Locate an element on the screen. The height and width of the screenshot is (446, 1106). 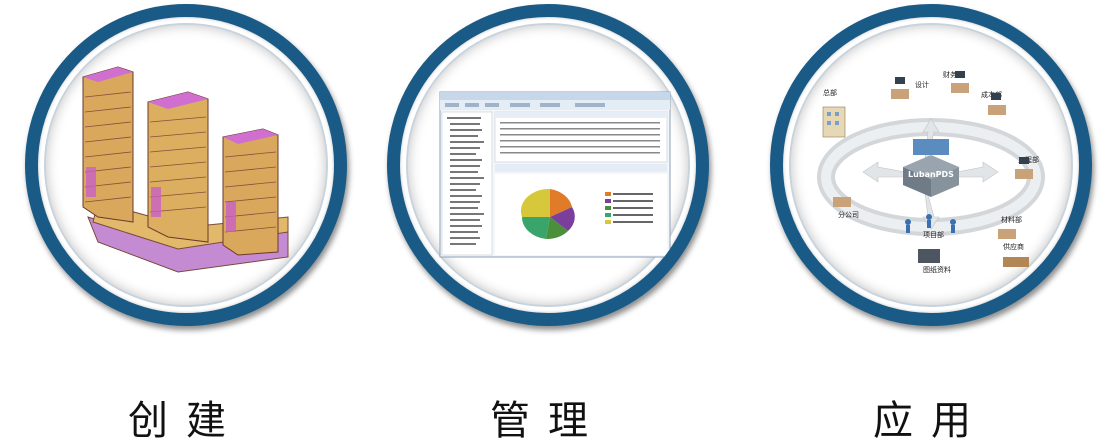
node-supplier: 供应商 is located at coordinates (1013, 246).